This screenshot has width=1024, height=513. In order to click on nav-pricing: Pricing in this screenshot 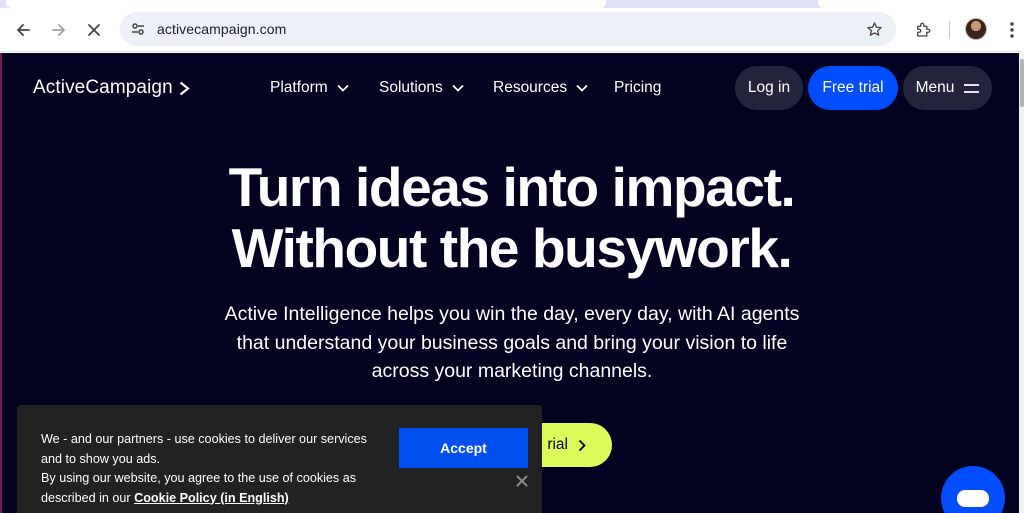, I will do `click(637, 88)`.